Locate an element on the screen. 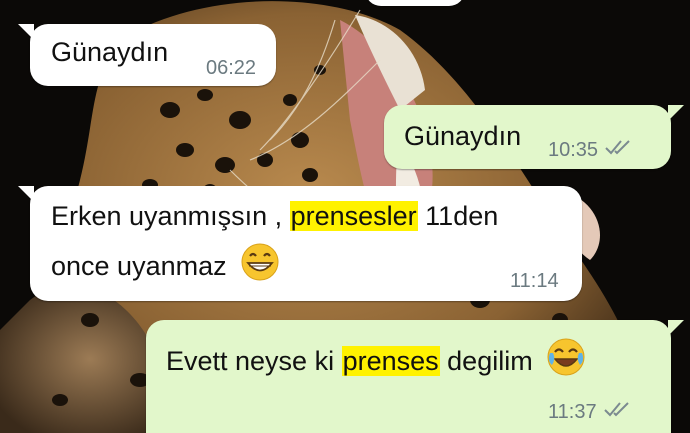 This screenshot has width=690, height=433. message-line-2: once uyanmaz is located at coordinates (165, 268).